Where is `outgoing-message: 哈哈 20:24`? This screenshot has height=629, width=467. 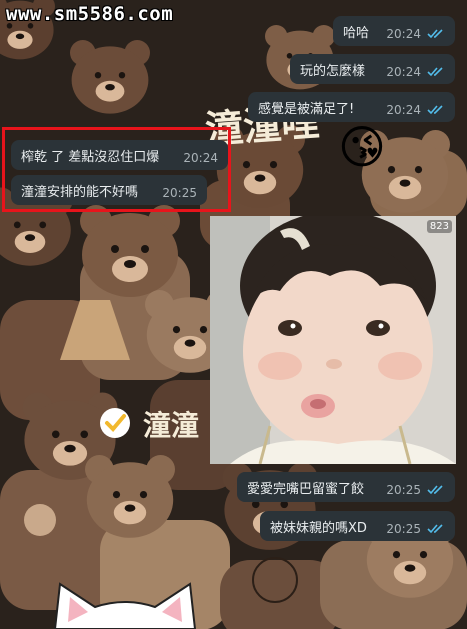
outgoing-message: 哈哈 20:24 is located at coordinates (394, 31).